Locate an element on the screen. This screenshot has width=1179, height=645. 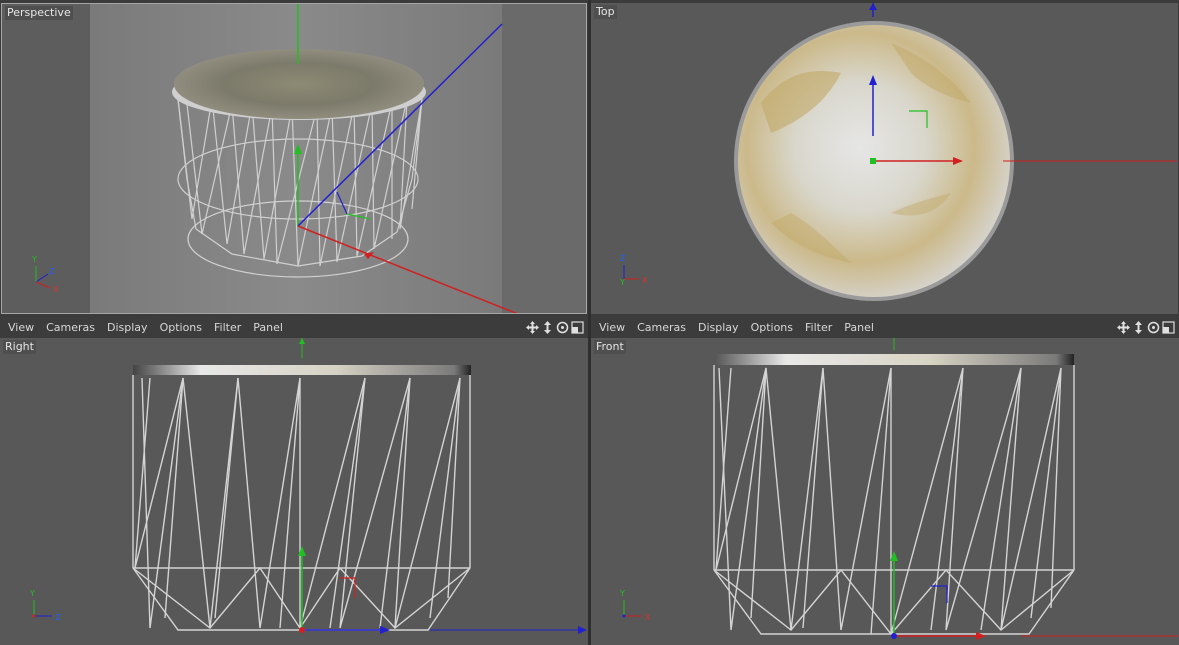
axis-gizmo: Y Z is located at coordinates (45, 605).